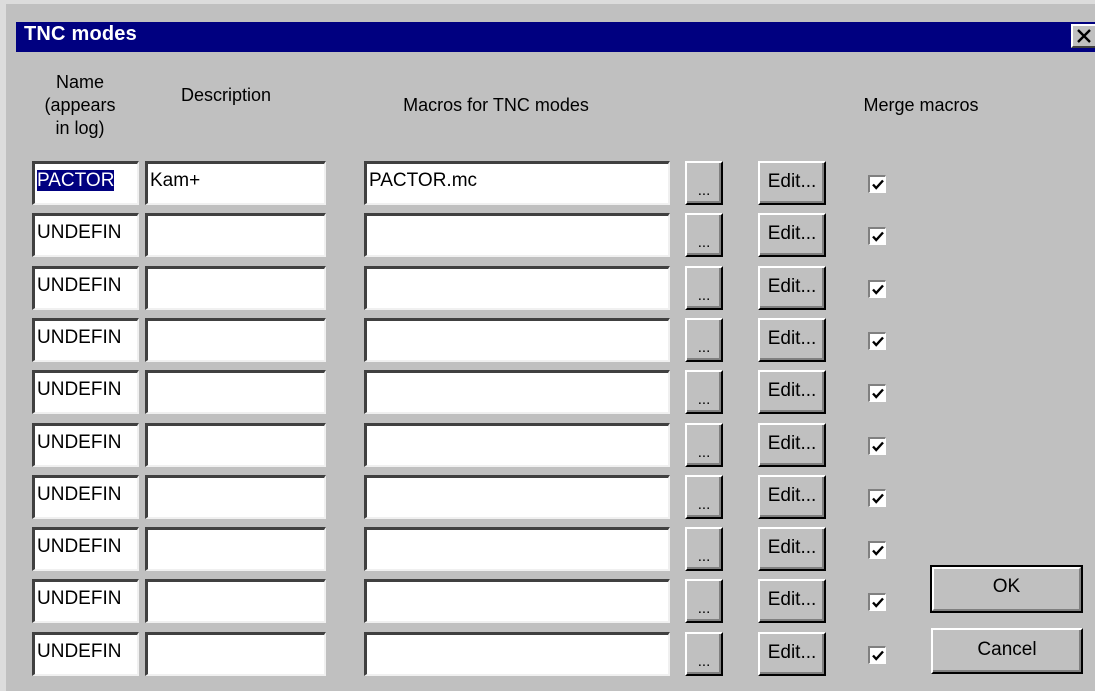  Describe the element at coordinates (423, 180) in the screenshot. I see `macro-file-value: PACTOR.mc` at that location.